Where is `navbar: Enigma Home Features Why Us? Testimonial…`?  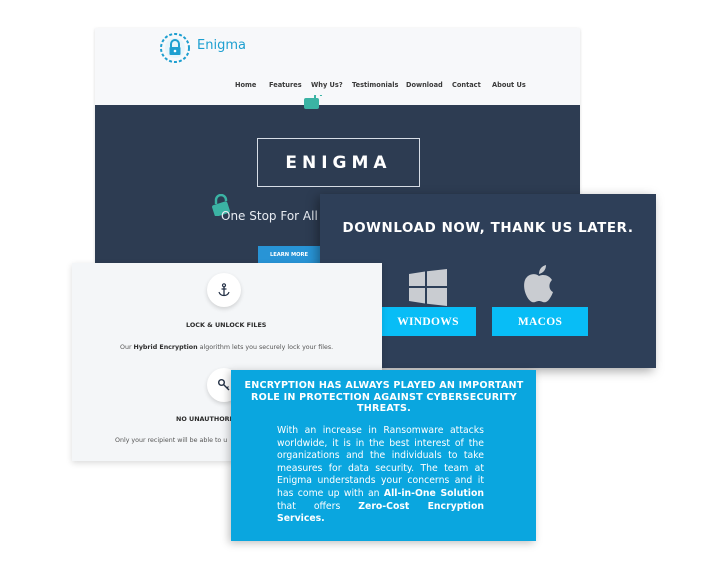 navbar: Enigma Home Features Why Us? Testimonial… is located at coordinates (337, 66).